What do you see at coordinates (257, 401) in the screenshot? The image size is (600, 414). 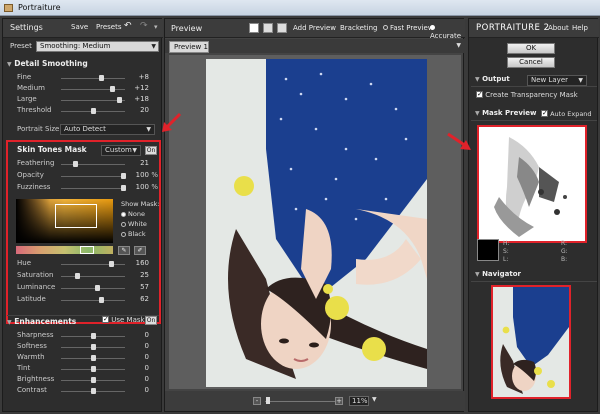 I see `zoom-out-button: -` at bounding box center [257, 401].